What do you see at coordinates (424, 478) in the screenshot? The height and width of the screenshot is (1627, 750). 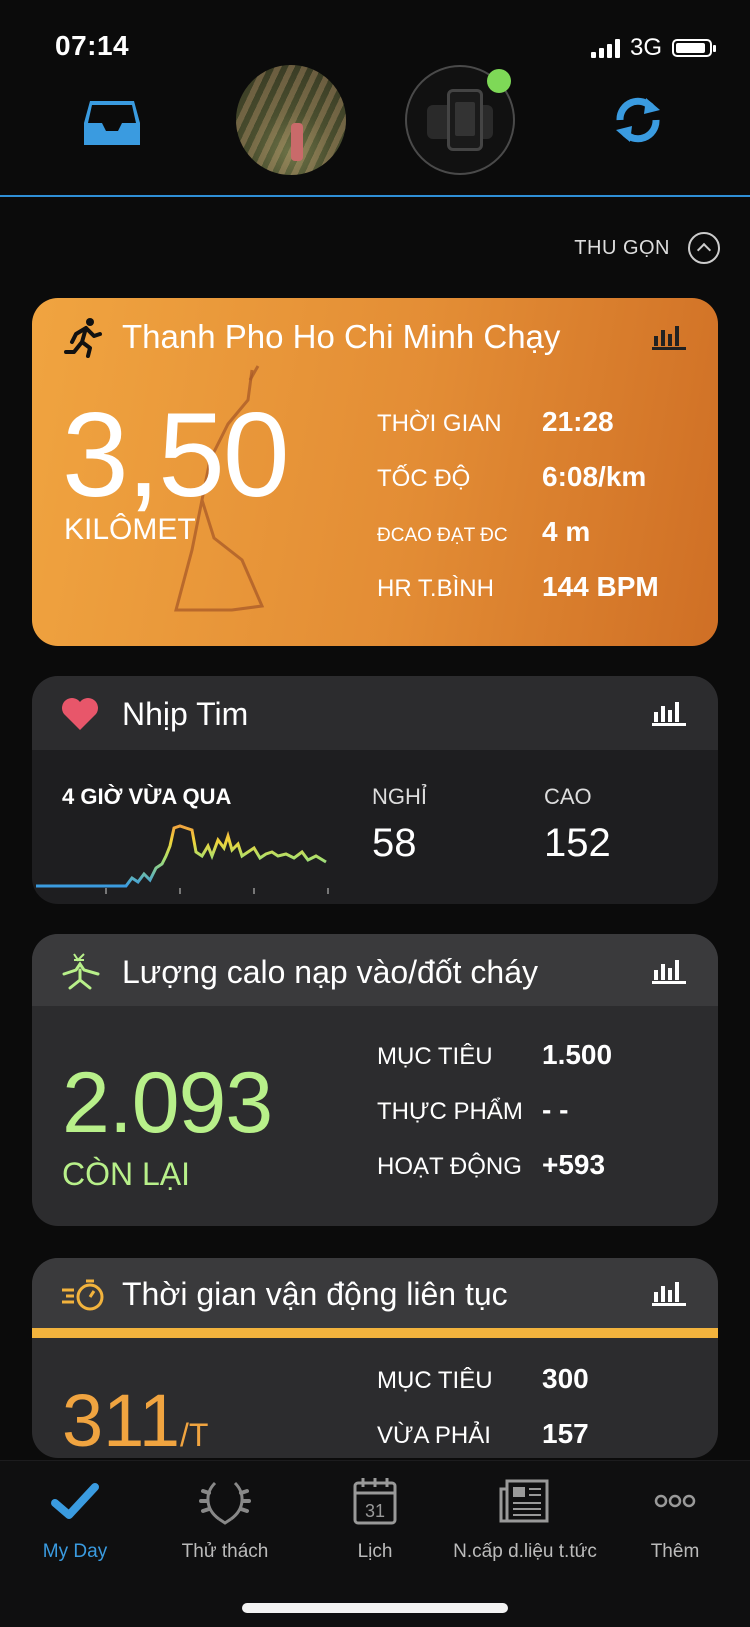 I see `stat-label: TỐC ĐỘ` at bounding box center [424, 478].